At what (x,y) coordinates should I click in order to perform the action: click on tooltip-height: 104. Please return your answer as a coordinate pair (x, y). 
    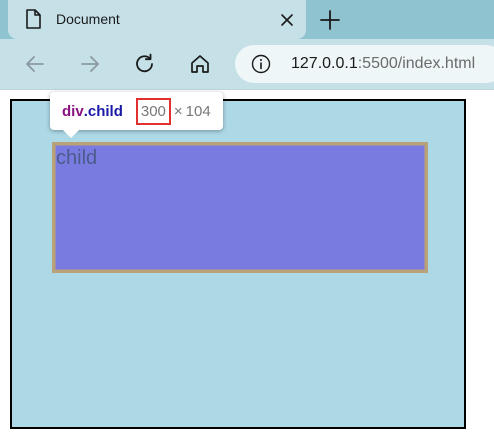
    Looking at the image, I should click on (198, 111).